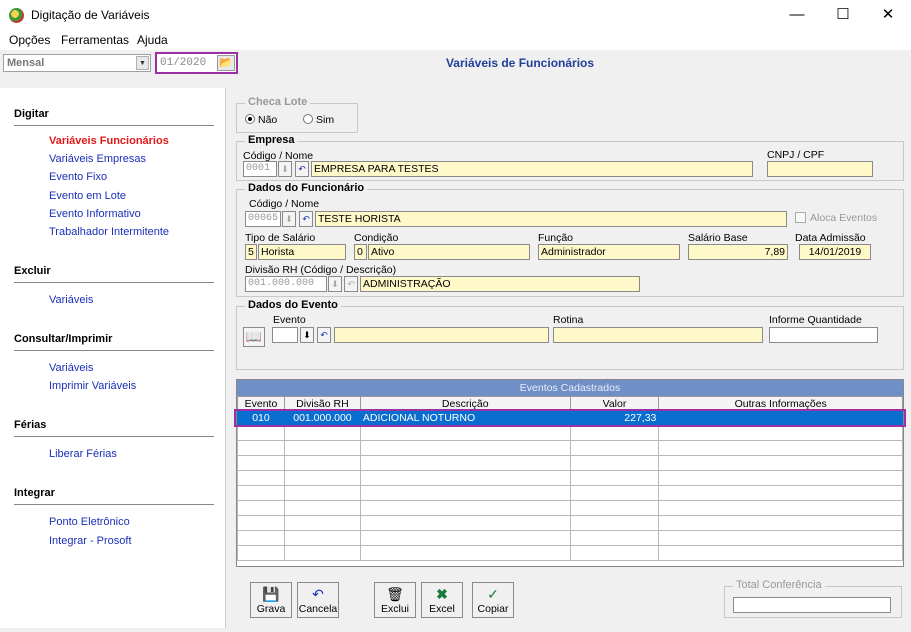  What do you see at coordinates (449, 252) in the screenshot?
I see `condicao-field: Ativo` at bounding box center [449, 252].